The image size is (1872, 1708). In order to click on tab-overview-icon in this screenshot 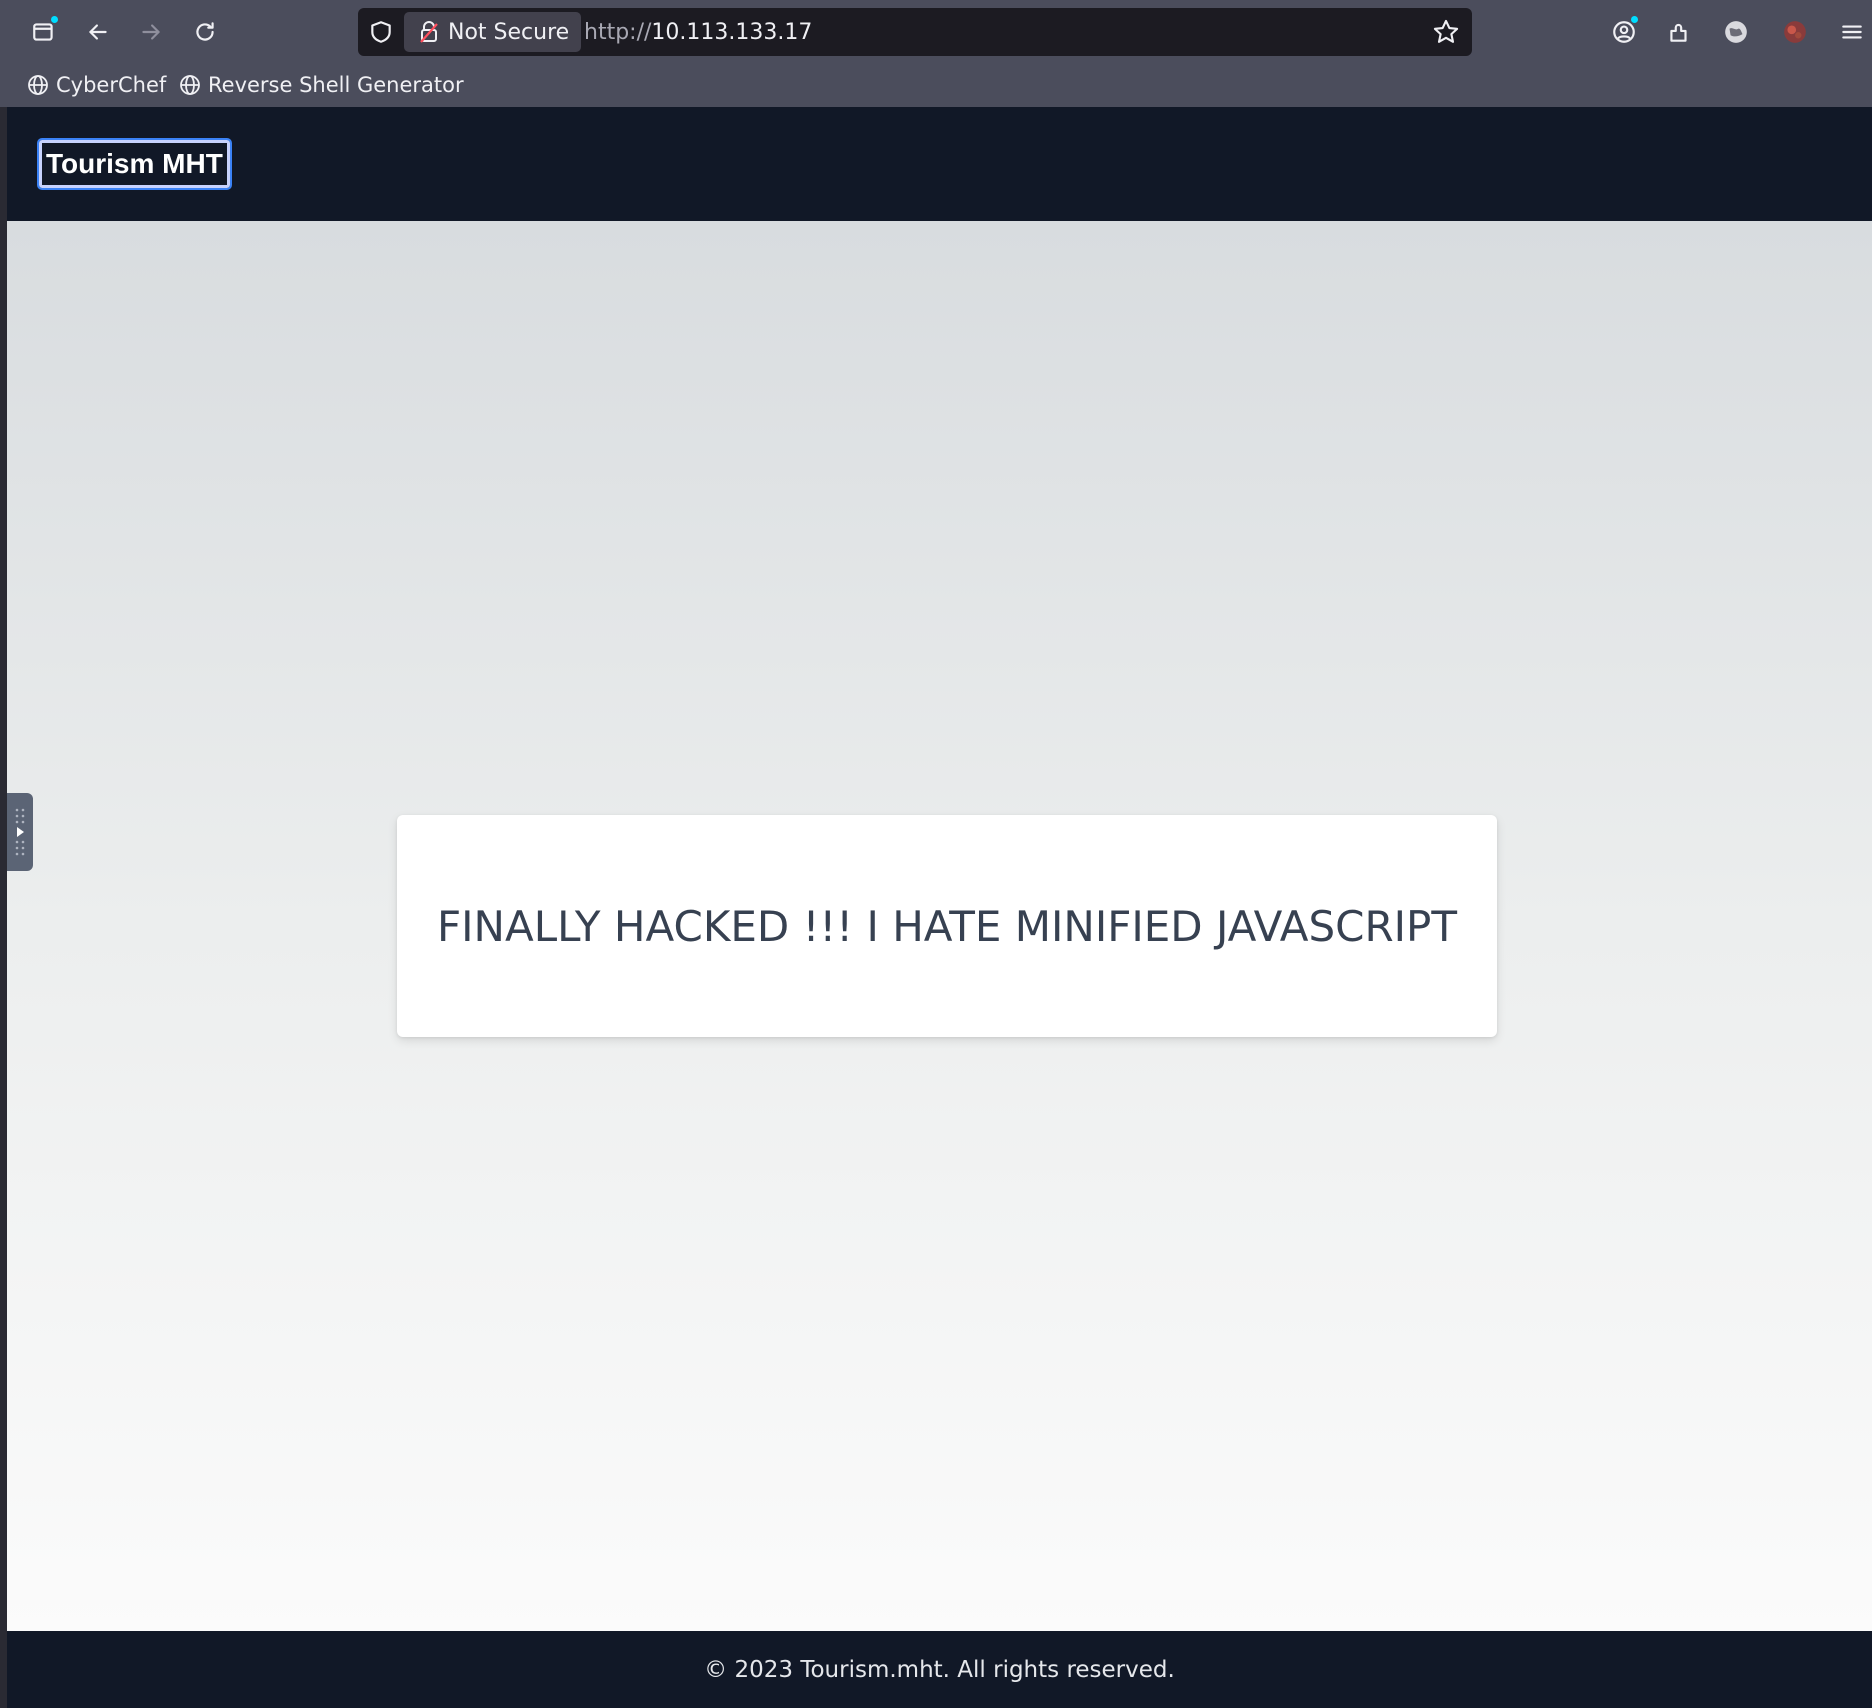, I will do `click(44, 32)`.